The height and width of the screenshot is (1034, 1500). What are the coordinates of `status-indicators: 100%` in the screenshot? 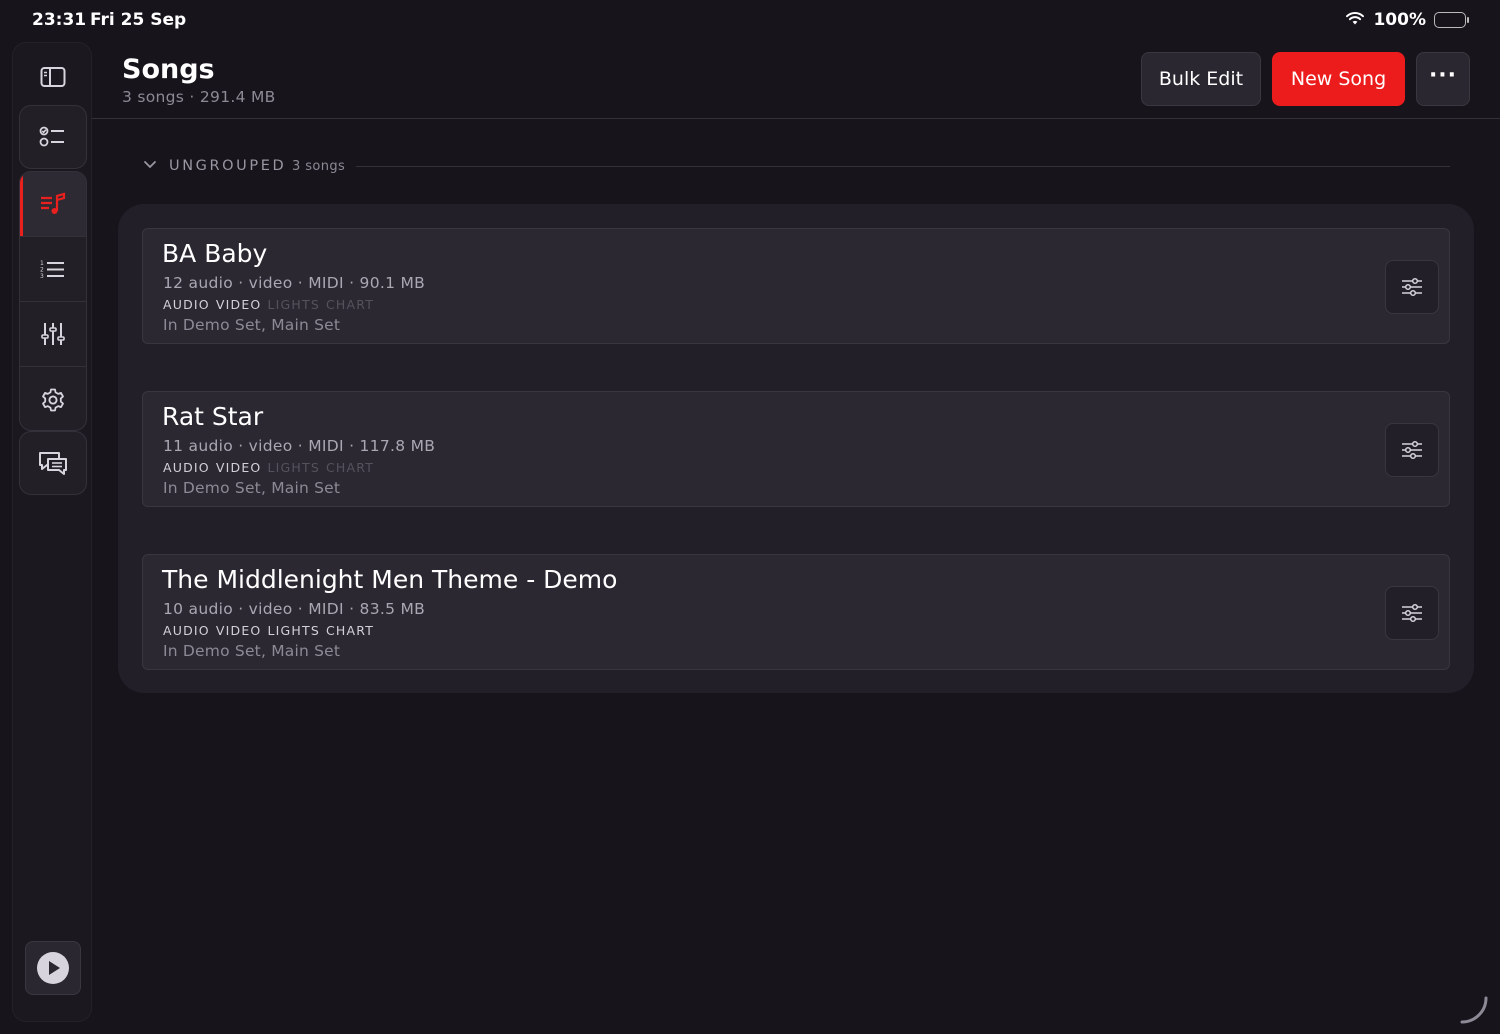 It's located at (1407, 20).